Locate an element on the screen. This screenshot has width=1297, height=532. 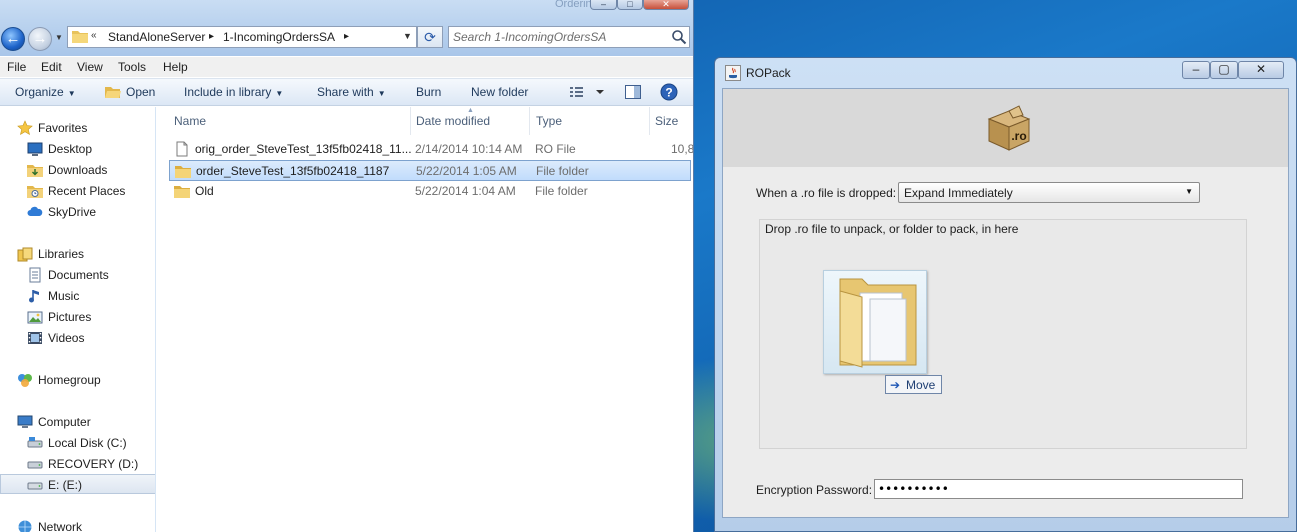
column-header-size: Size is located at coordinates (666, 121).